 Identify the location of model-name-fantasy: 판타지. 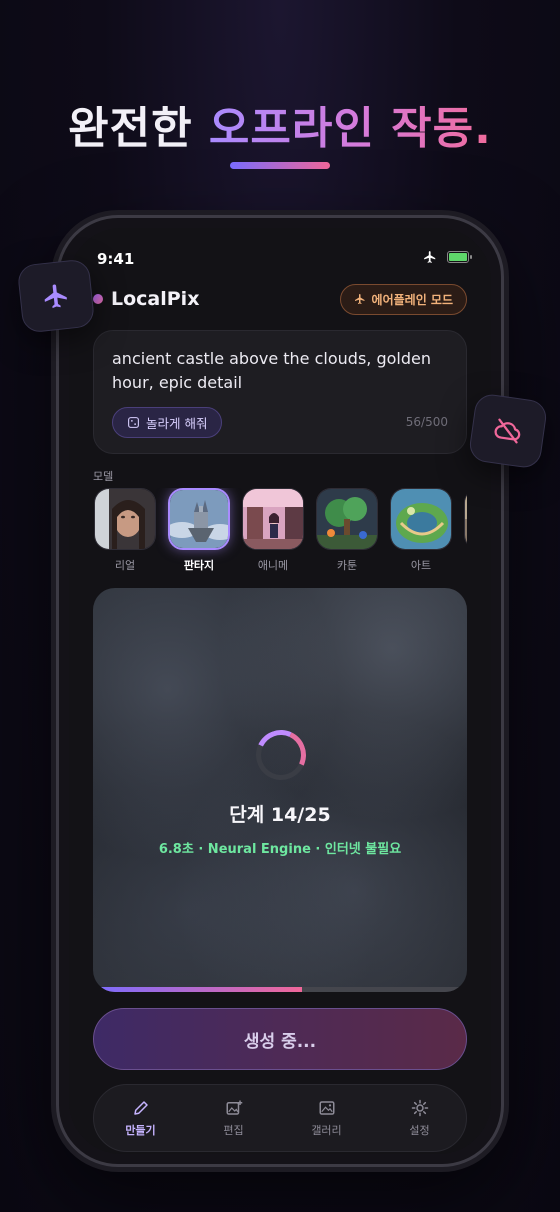
(199, 565).